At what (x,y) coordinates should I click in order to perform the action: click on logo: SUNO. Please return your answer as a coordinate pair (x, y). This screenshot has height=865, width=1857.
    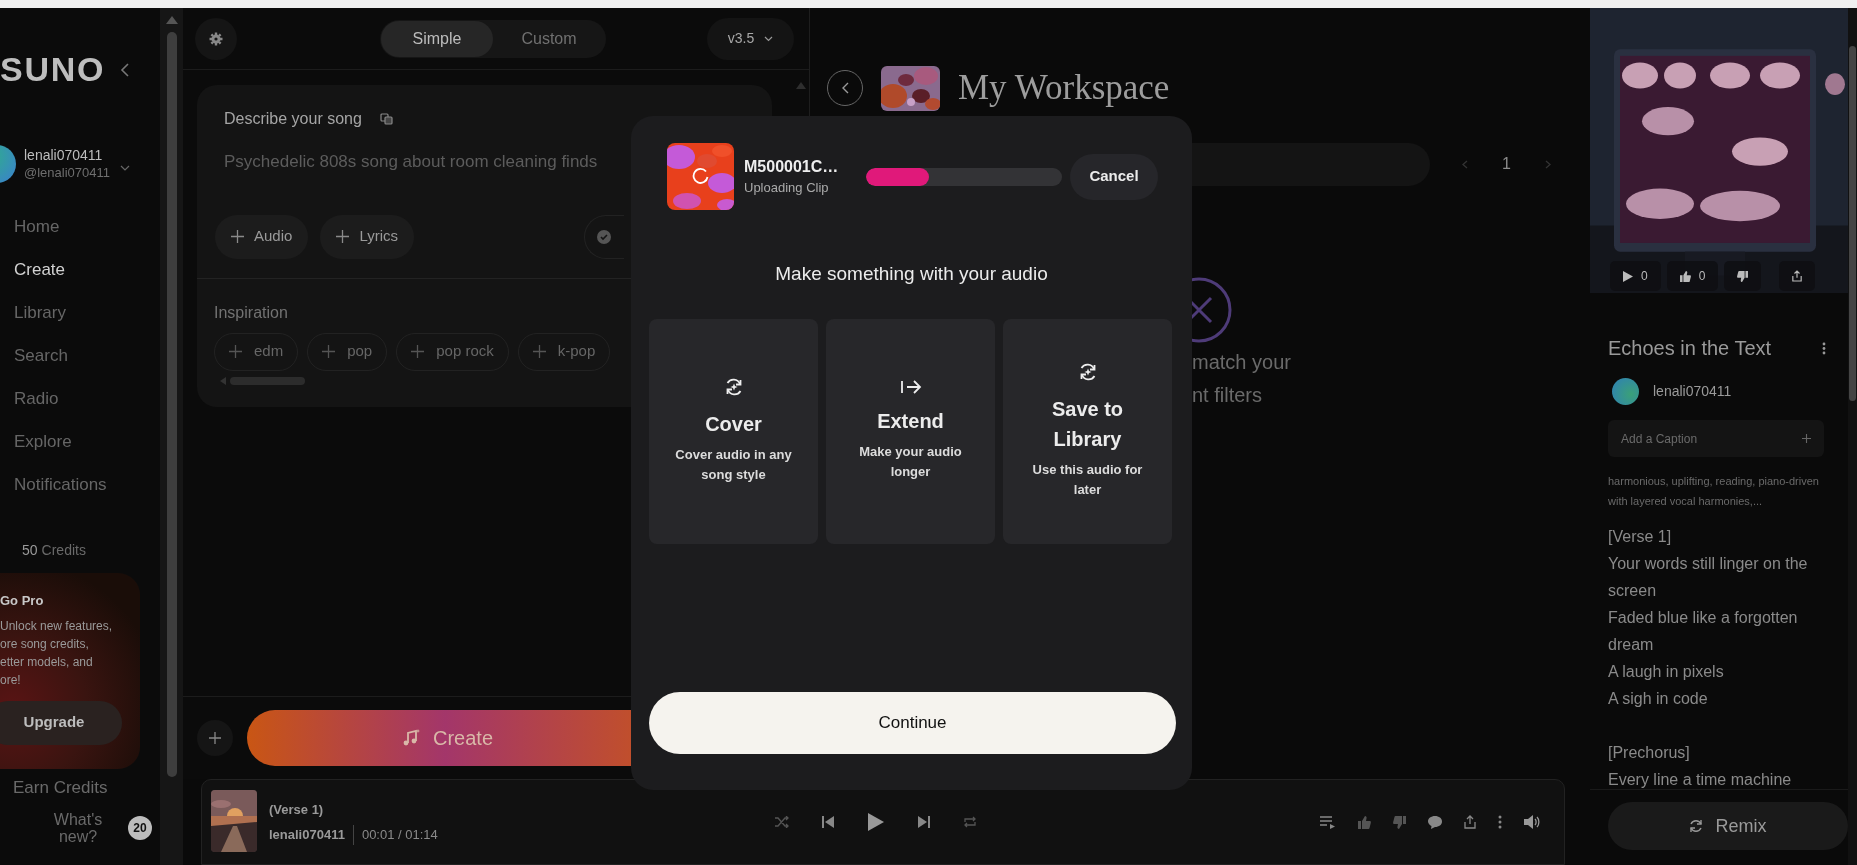
    Looking at the image, I should click on (53, 69).